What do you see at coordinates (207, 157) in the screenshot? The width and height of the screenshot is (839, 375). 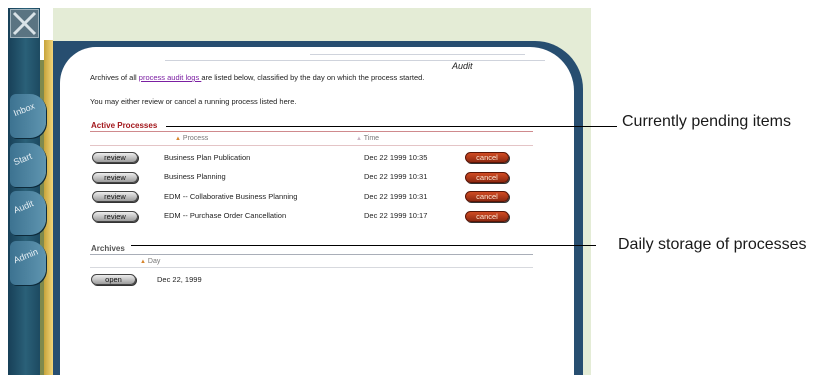 I see `process-name: Business Plan Publication` at bounding box center [207, 157].